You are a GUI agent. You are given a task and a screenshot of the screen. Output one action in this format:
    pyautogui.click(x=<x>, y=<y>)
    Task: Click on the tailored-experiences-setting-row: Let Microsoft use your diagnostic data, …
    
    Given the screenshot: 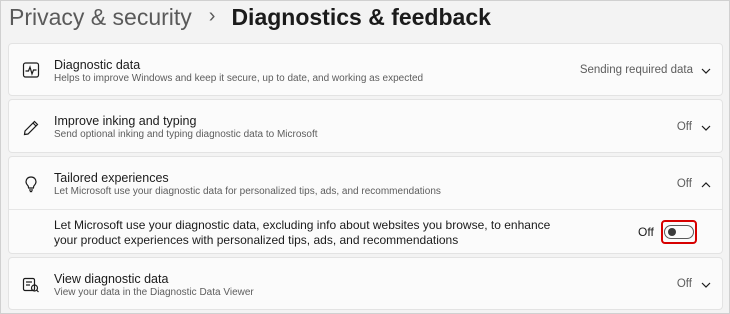 What is the action you would take?
    pyautogui.click(x=365, y=232)
    